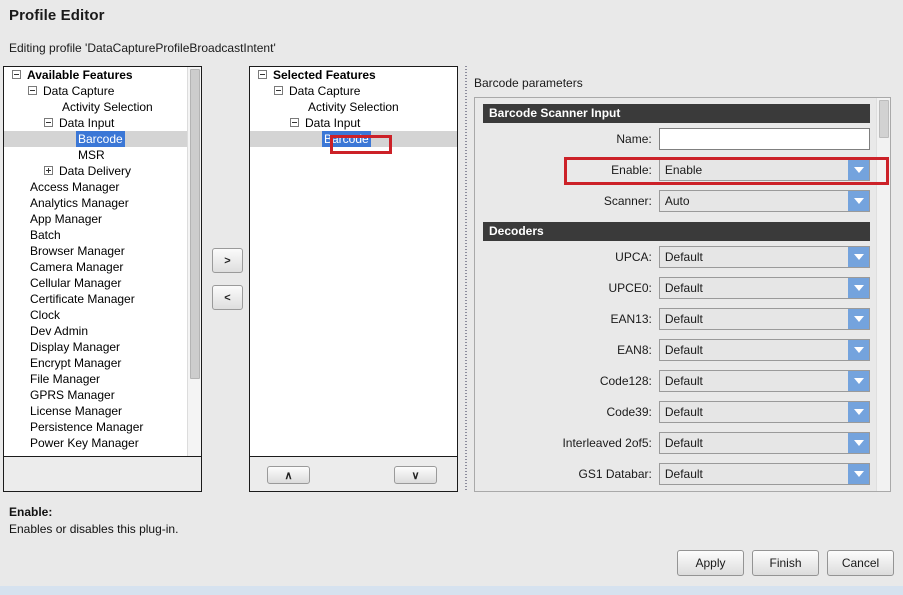 The image size is (903, 595). What do you see at coordinates (631, 169) in the screenshot?
I see `parameter-label: Enable:` at bounding box center [631, 169].